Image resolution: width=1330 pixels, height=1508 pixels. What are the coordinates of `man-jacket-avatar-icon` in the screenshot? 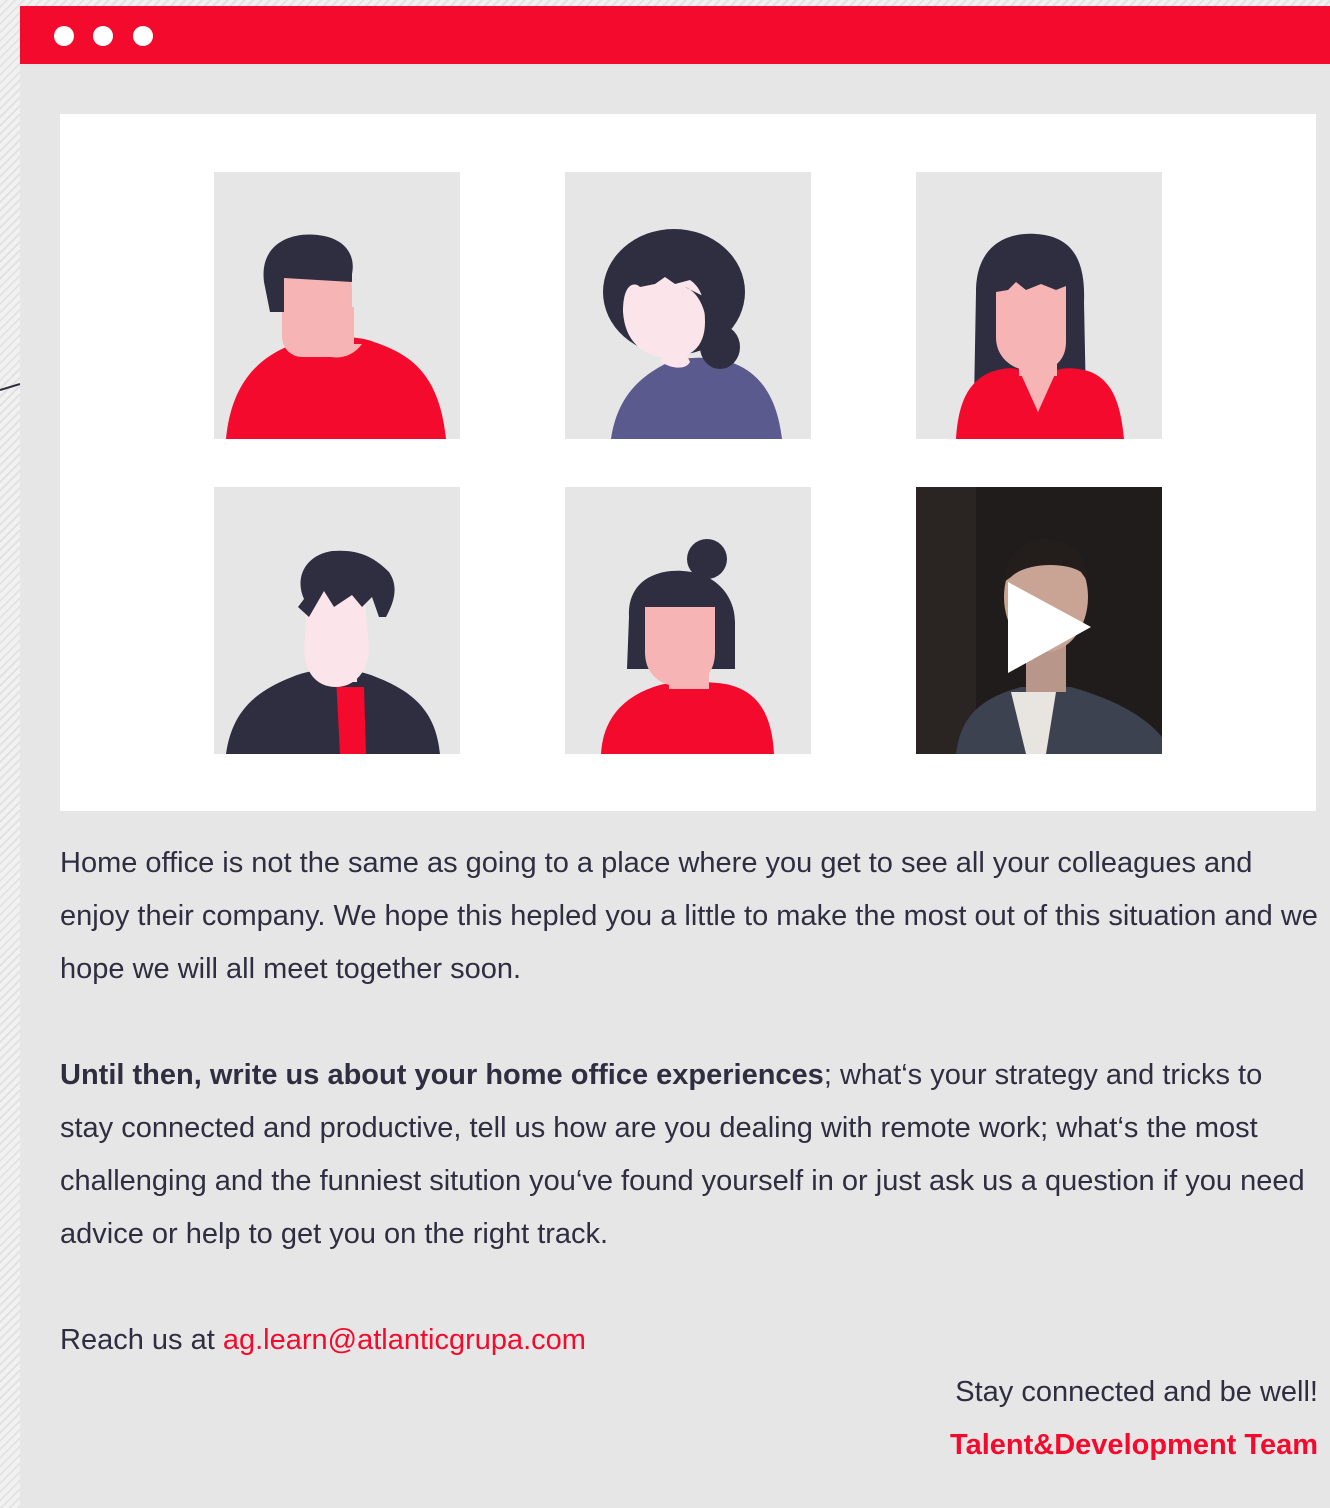 It's located at (333, 652).